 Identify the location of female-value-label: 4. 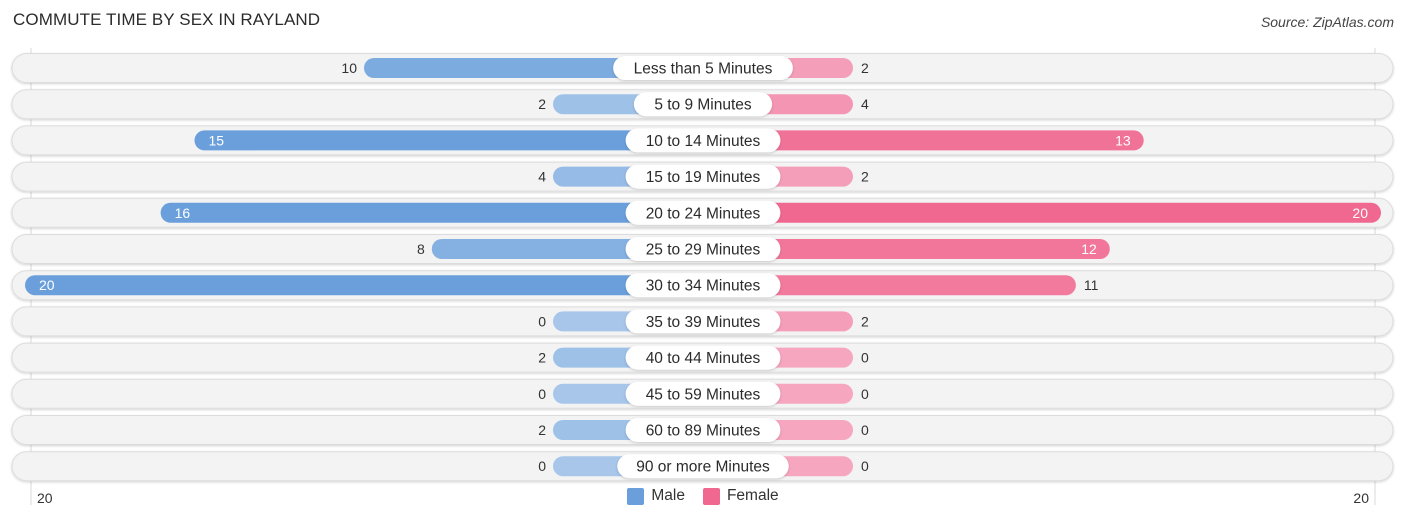
(865, 104).